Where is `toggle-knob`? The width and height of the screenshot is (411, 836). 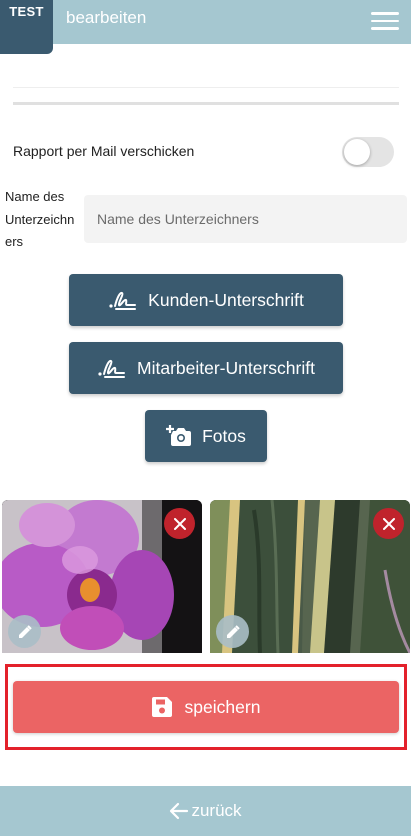
toggle-knob is located at coordinates (357, 152).